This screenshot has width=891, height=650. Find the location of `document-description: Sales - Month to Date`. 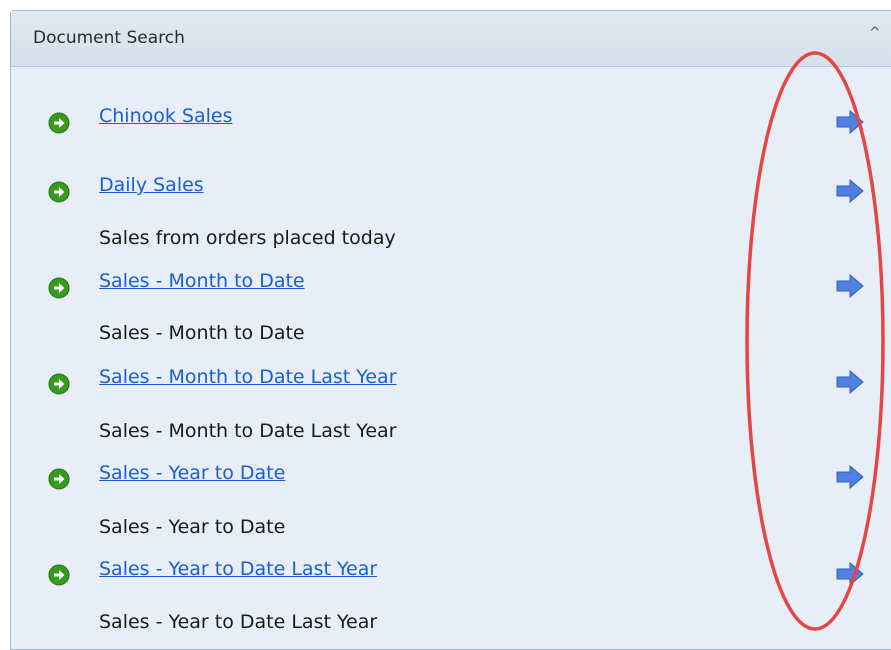

document-description: Sales - Month to Date is located at coordinates (202, 333).